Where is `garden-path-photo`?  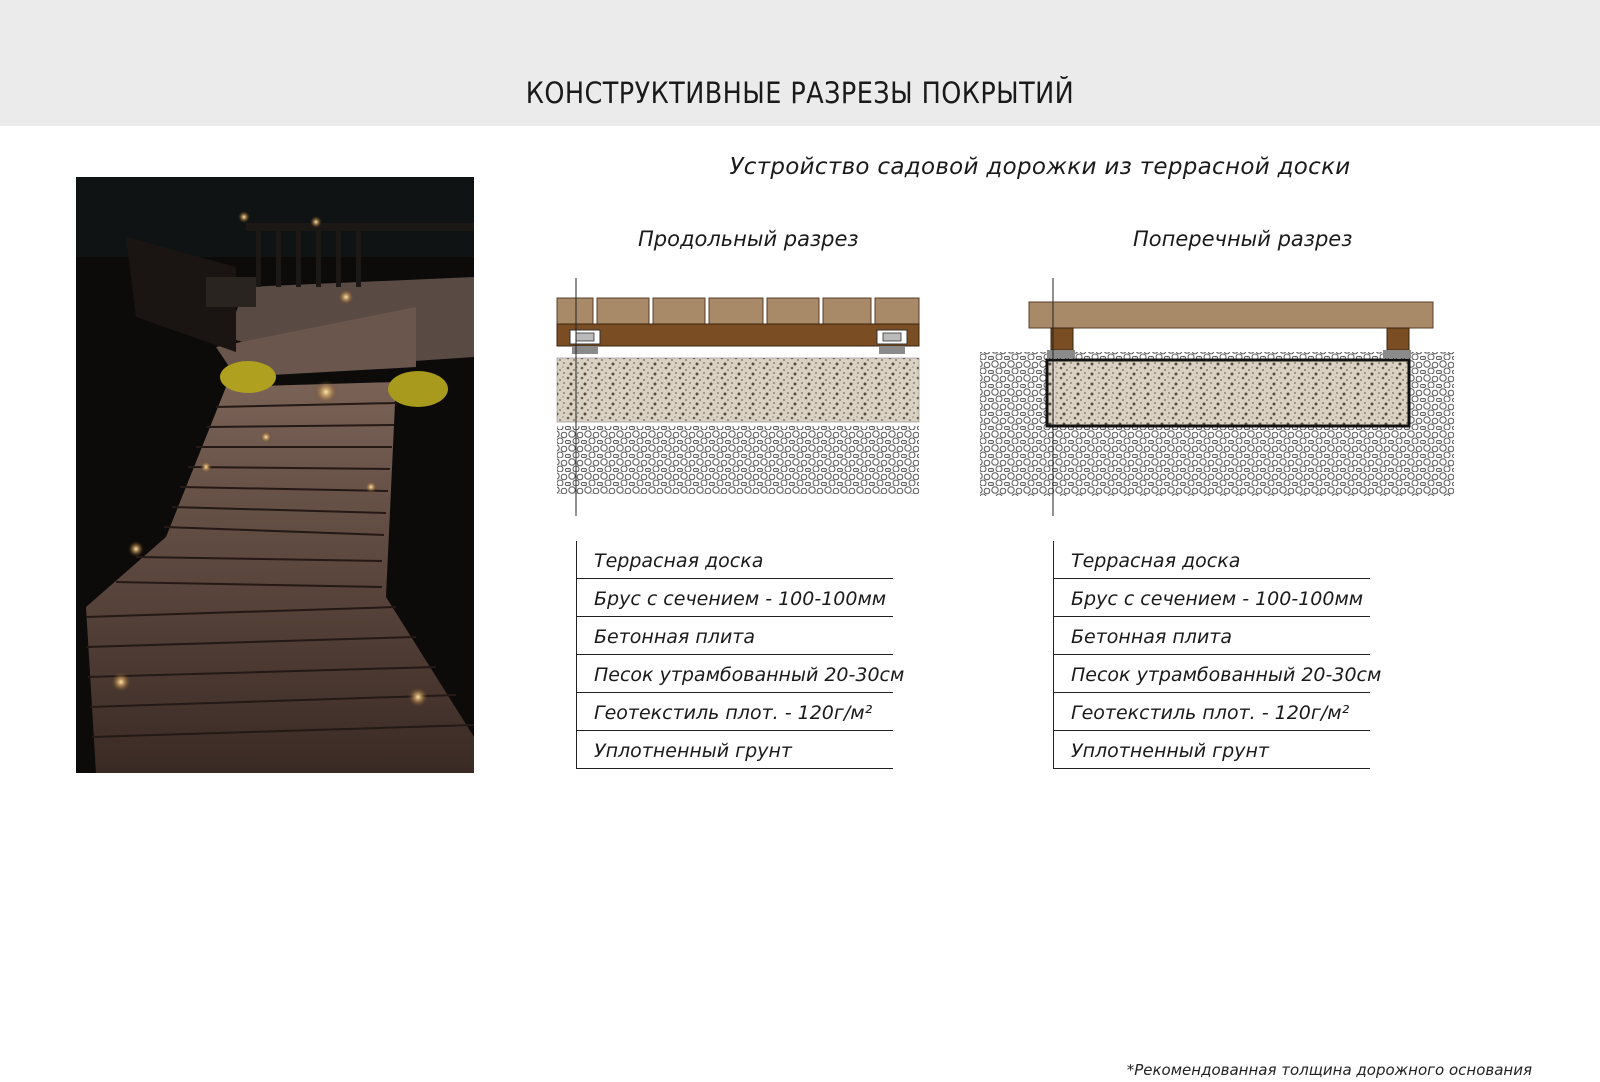
garden-path-photo is located at coordinates (275, 475).